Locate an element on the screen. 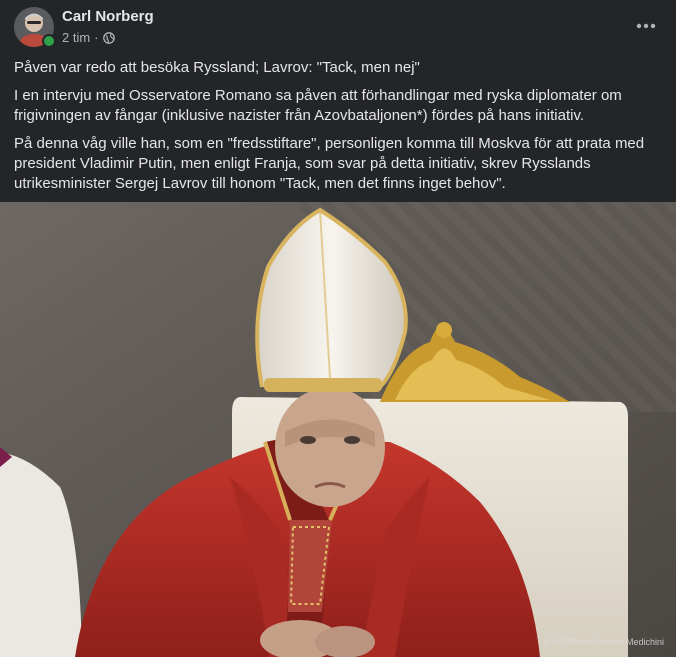 Image resolution: width=676 pixels, height=657 pixels. post-meta: 2 tim · is located at coordinates (88, 37).